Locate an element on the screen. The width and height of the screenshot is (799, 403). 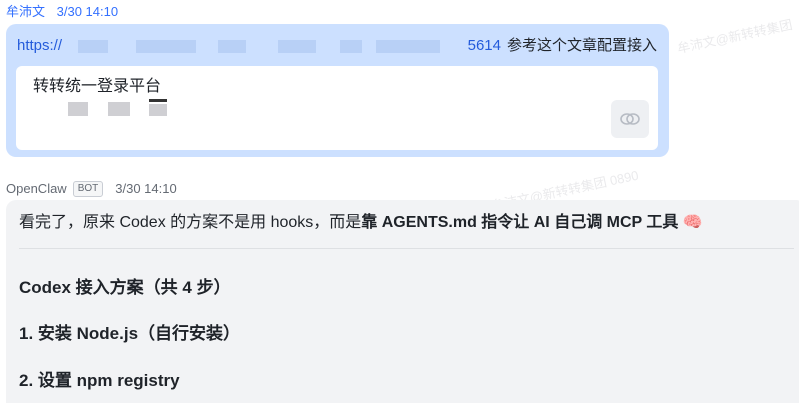
section-heading: Codex 接入方案（共 4 步） is located at coordinates (125, 287).